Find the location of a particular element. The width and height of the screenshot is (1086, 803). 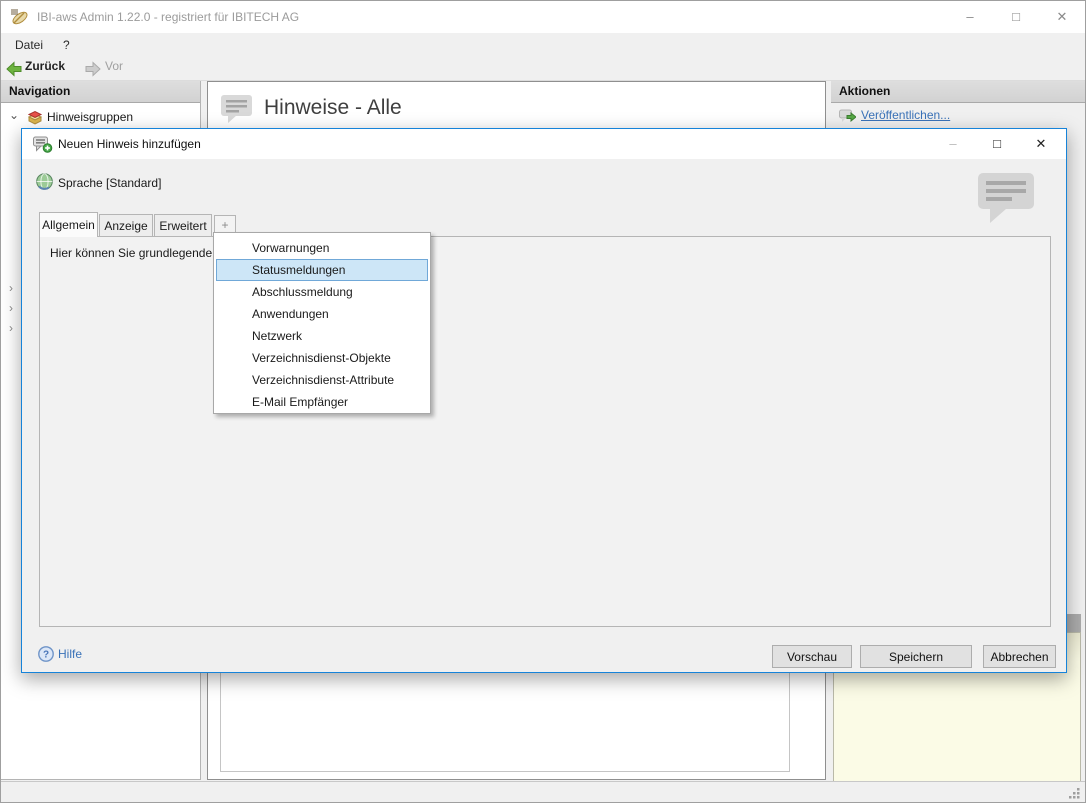

menu-datei: Datei is located at coordinates (29, 45).